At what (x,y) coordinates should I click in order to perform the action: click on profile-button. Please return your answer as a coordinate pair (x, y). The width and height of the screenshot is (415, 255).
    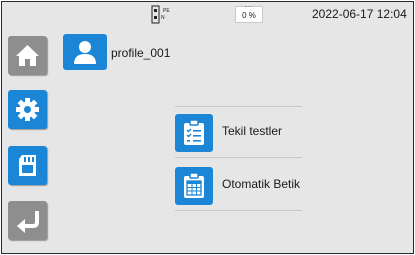
    Looking at the image, I should click on (85, 52).